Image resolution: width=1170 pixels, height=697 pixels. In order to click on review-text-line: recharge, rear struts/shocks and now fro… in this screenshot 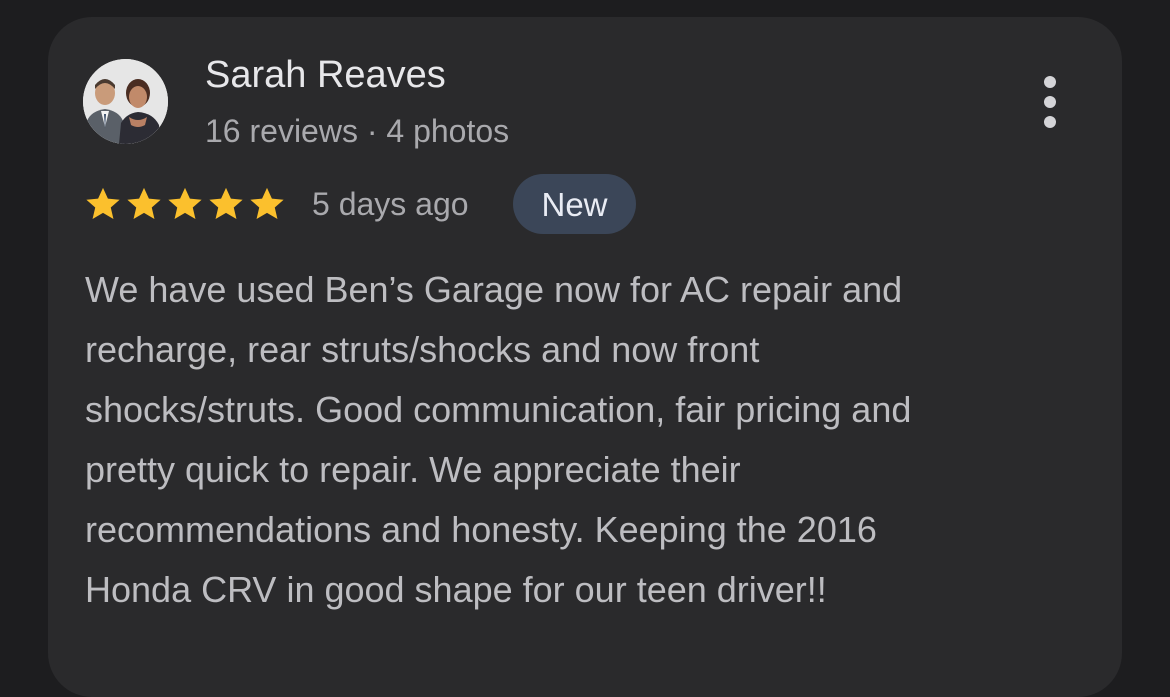, I will do `click(422, 349)`.